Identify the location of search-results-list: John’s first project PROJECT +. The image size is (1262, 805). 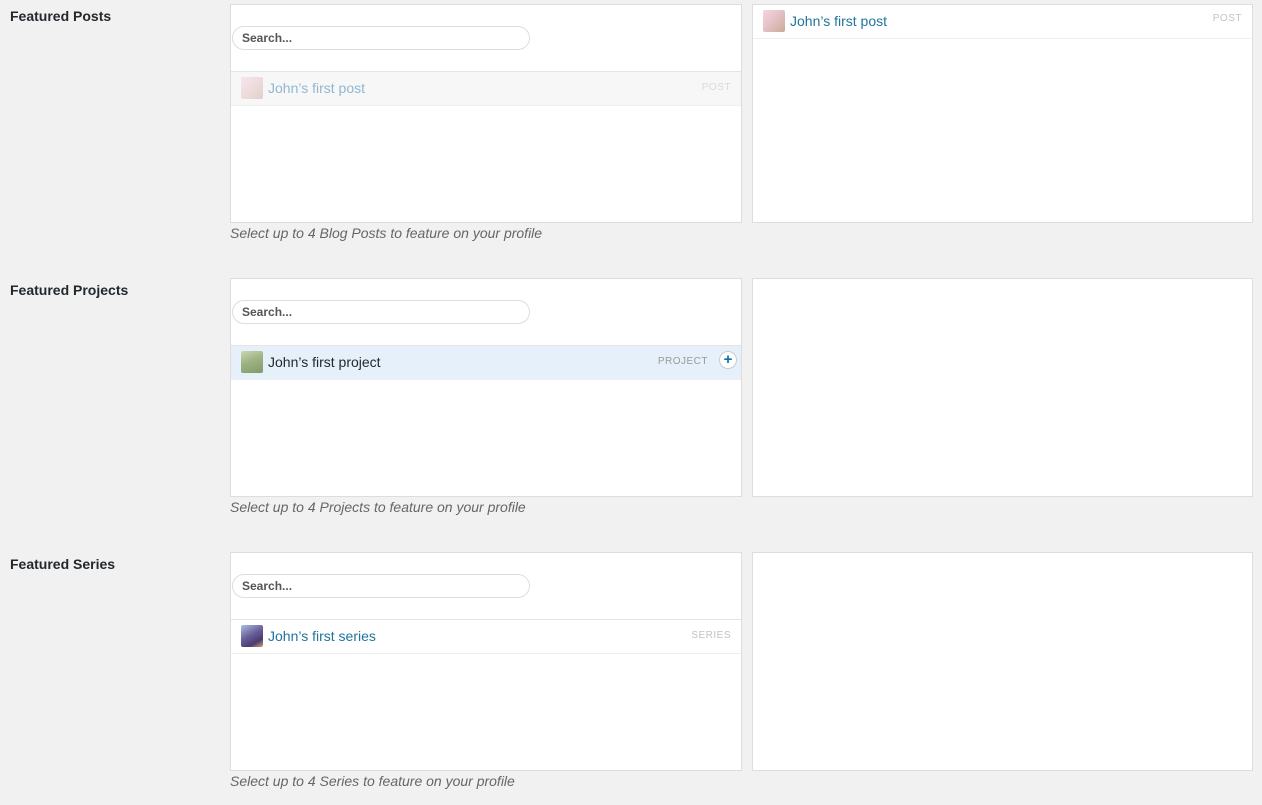
(486, 362).